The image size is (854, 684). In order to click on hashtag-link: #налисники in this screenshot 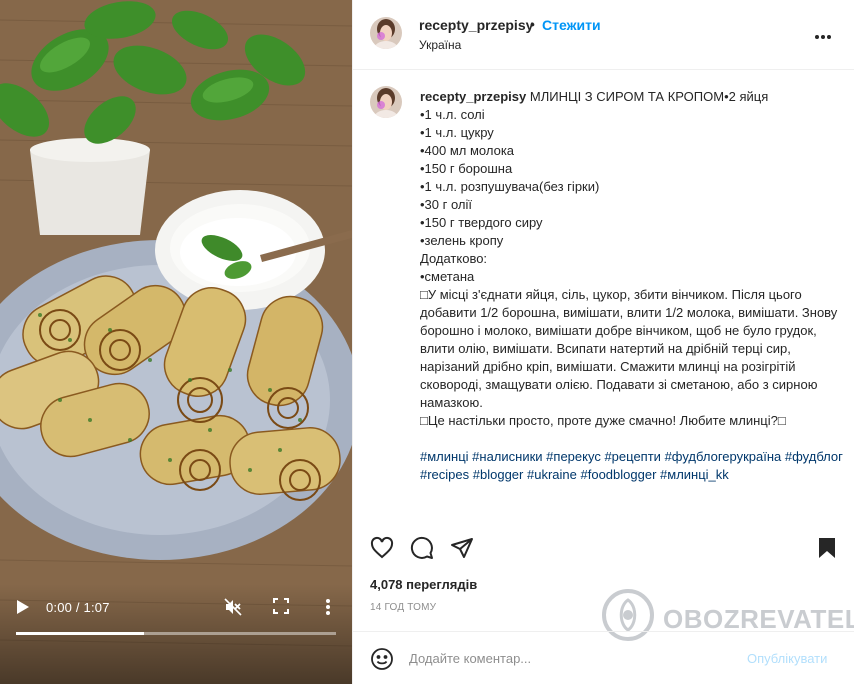, I will do `click(507, 456)`.